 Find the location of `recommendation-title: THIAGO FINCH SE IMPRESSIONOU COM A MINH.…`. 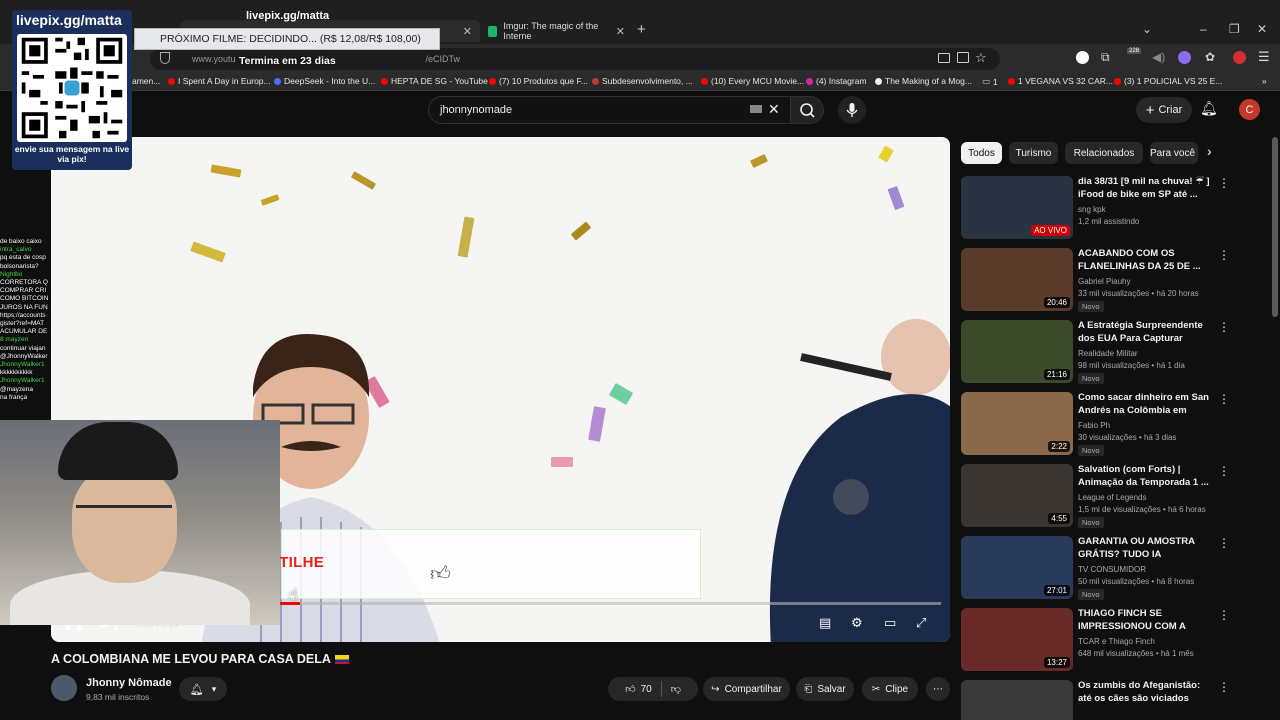

recommendation-title: THIAGO FINCH SE IMPRESSIONOU COM A MINH.… is located at coordinates (1144, 621).